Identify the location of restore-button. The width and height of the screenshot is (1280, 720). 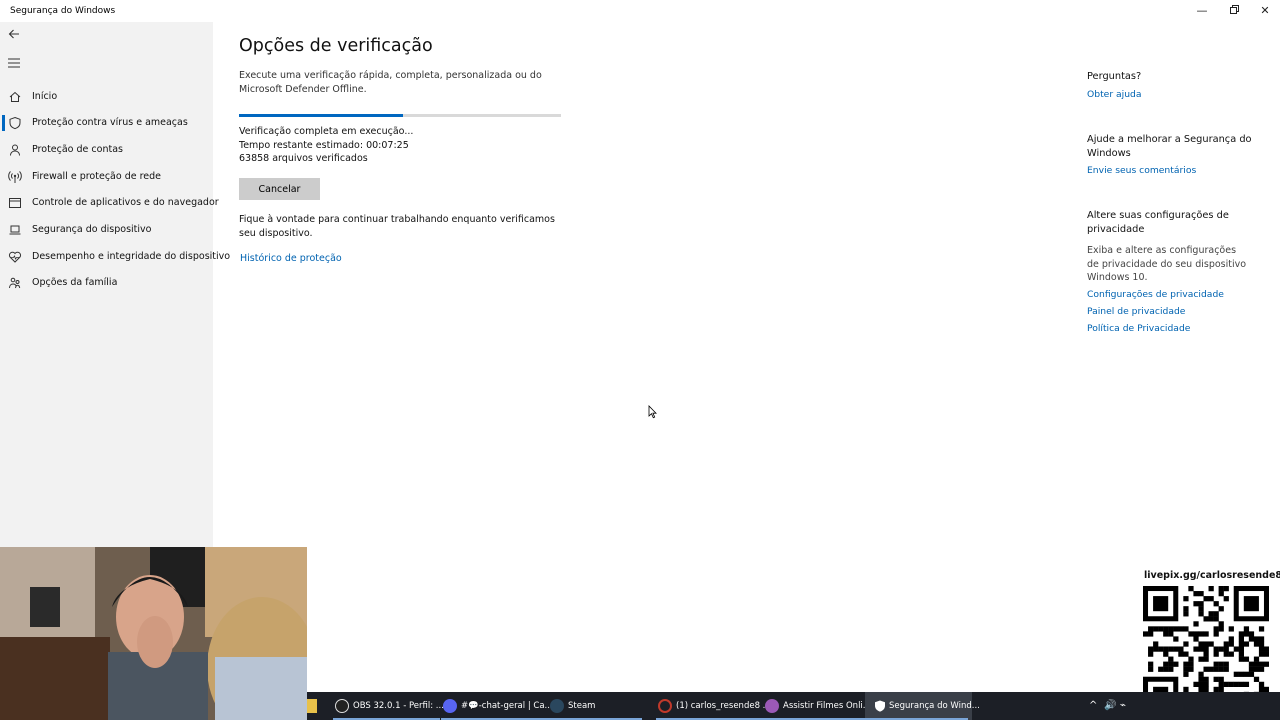
(1234, 11).